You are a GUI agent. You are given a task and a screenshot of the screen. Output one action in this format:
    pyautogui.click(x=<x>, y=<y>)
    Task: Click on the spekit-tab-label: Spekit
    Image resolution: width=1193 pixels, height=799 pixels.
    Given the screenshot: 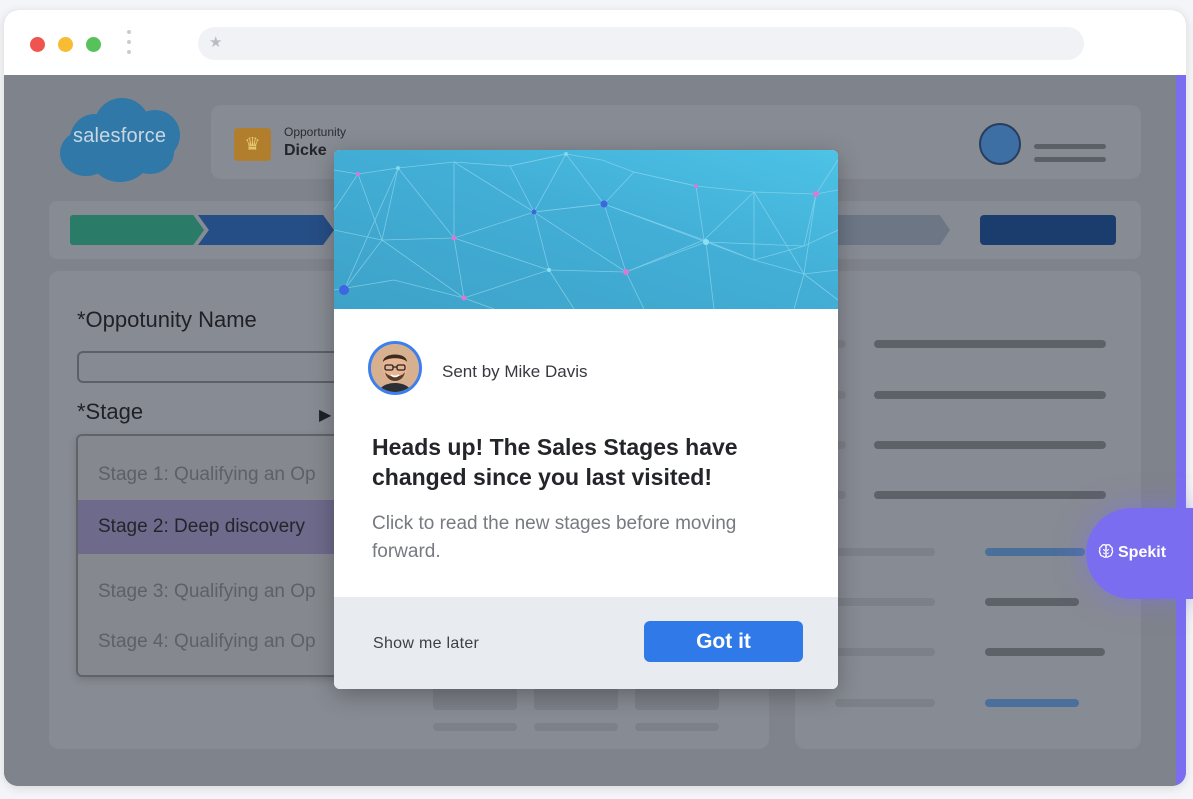 What is the action you would take?
    pyautogui.click(x=1132, y=552)
    